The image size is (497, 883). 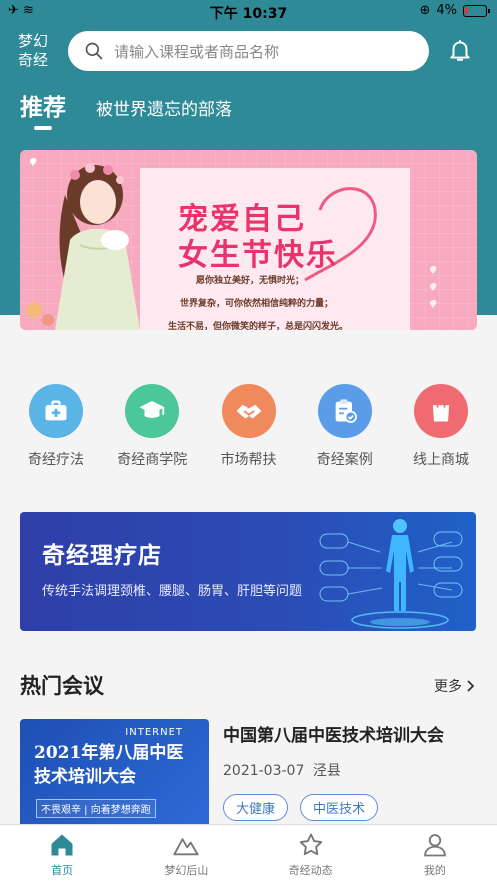 I want to click on clipboard-check-icon, so click(x=344, y=411).